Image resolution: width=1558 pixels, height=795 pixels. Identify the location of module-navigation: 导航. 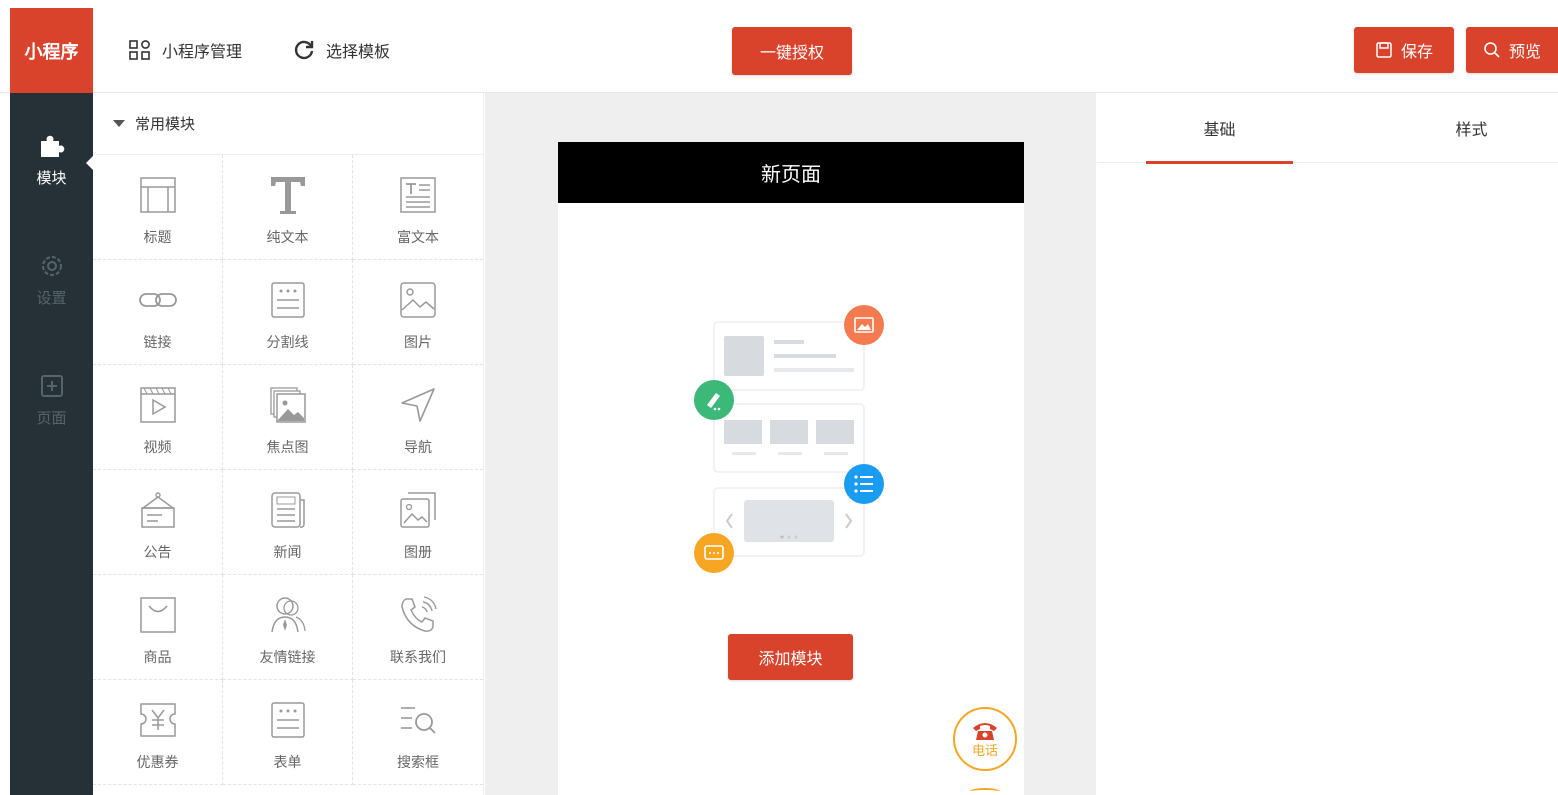
(418, 417).